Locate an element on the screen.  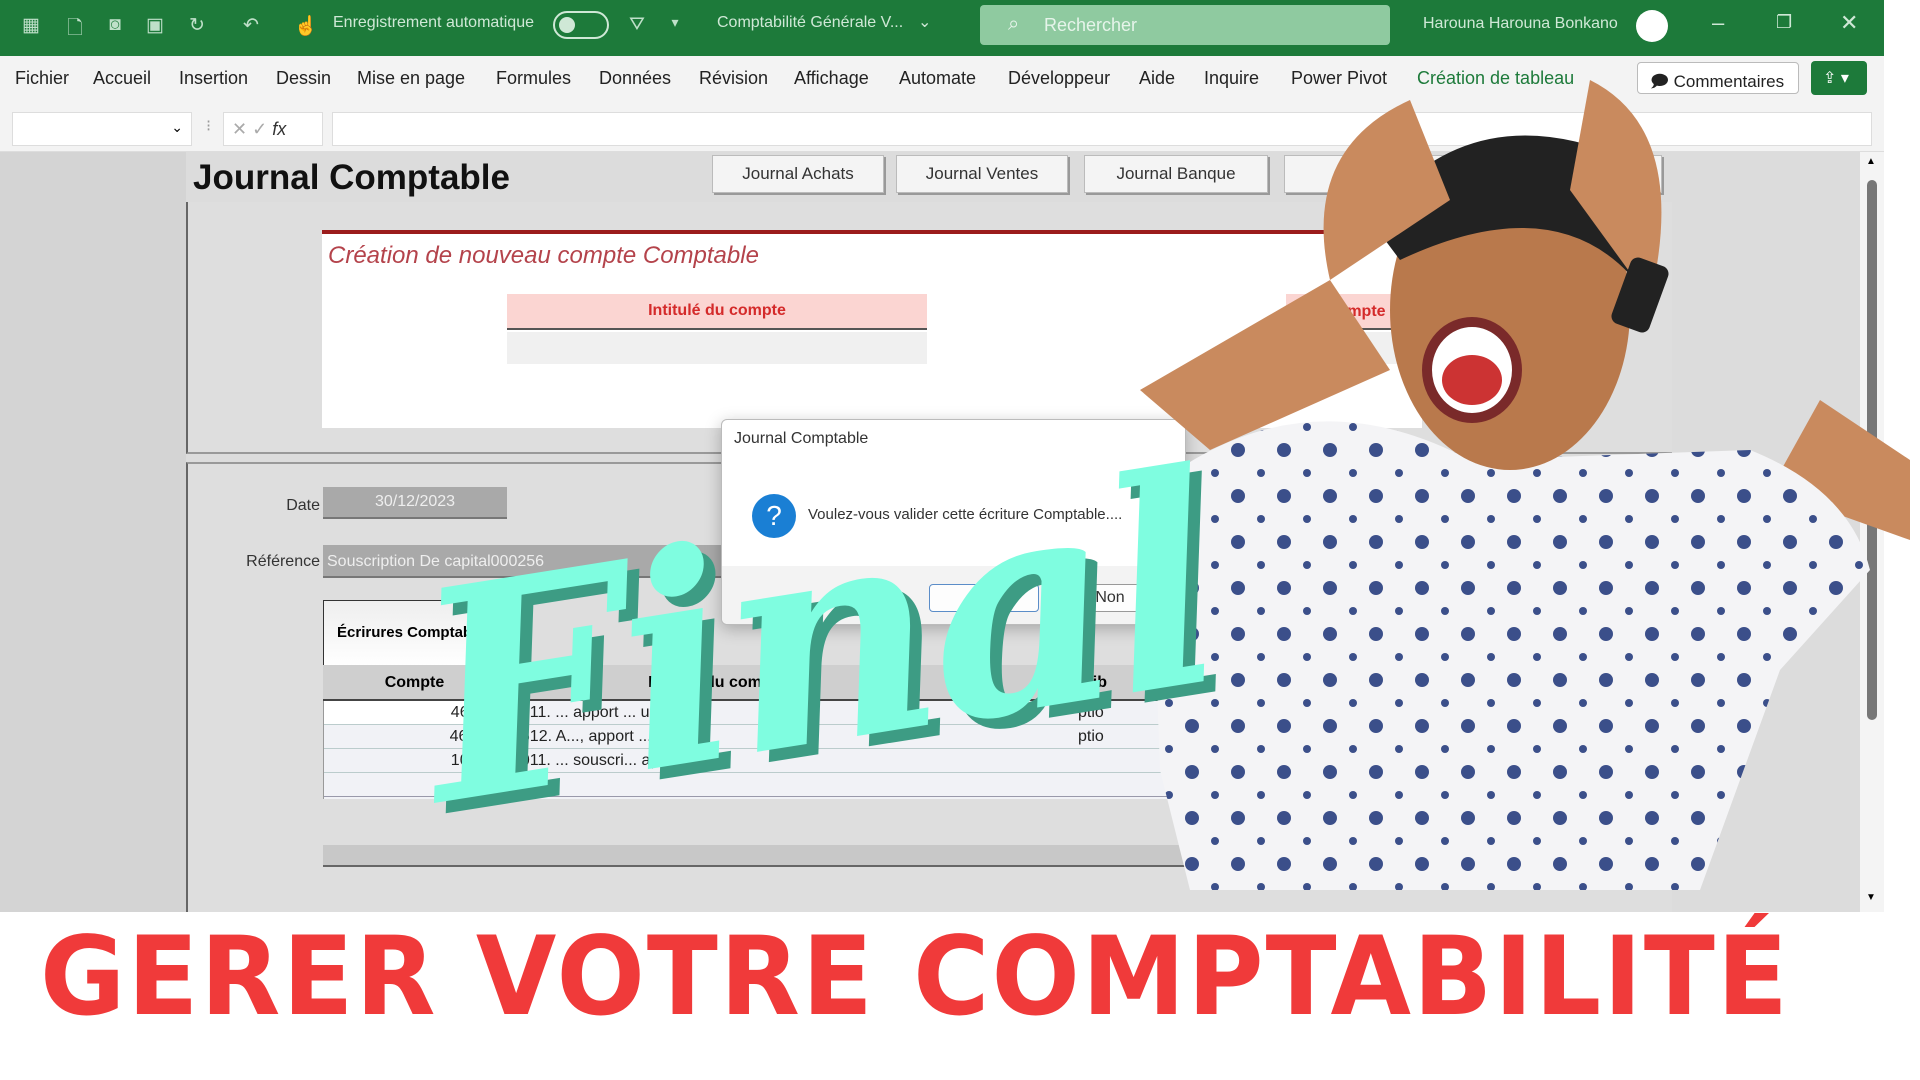
tab-mise-en-page: Mise en page is located at coordinates (411, 78).